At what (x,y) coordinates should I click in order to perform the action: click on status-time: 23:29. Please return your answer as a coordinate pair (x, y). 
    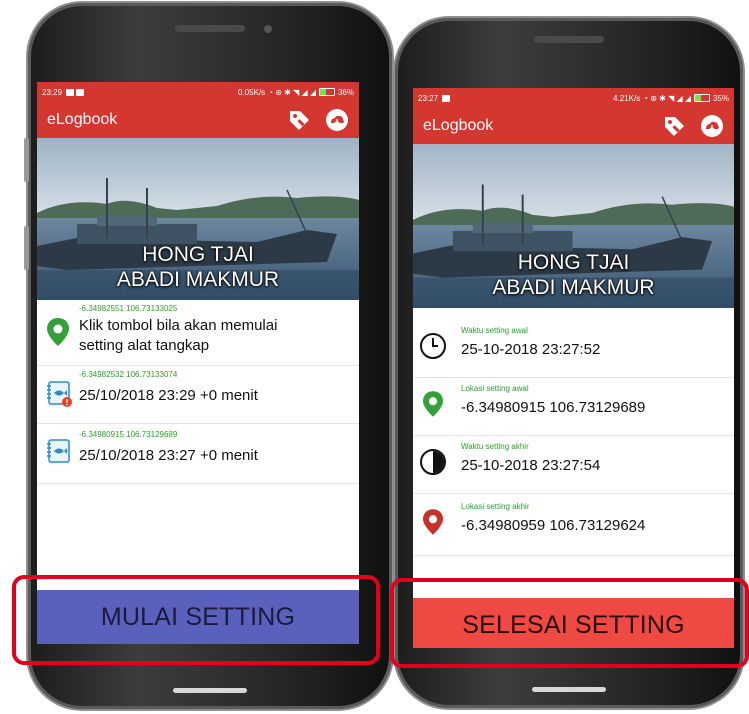
    Looking at the image, I should click on (52, 92).